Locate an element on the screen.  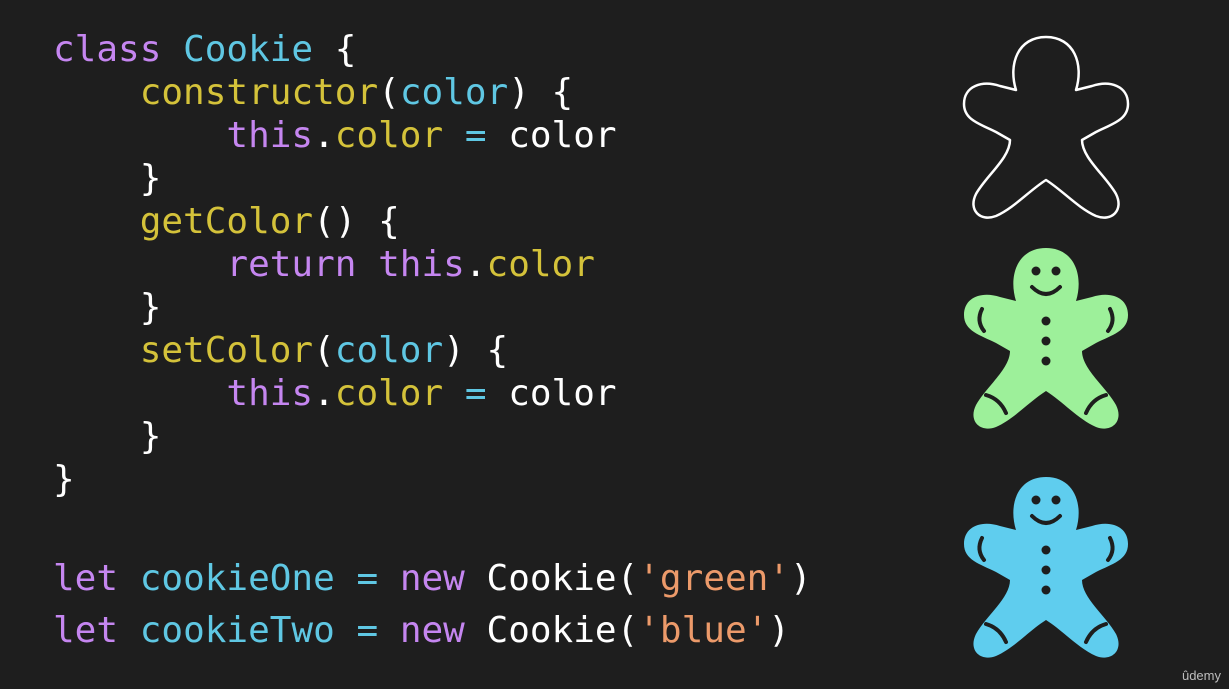
code-line: let cookieTwo = new Cookie('blue') is located at coordinates (432, 631).